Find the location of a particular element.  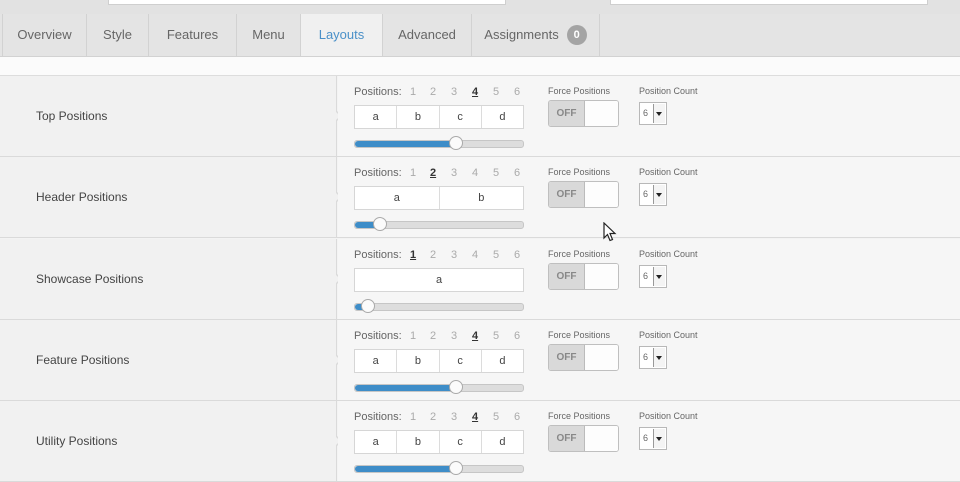

tab-advanced: Advanced is located at coordinates (427, 35).